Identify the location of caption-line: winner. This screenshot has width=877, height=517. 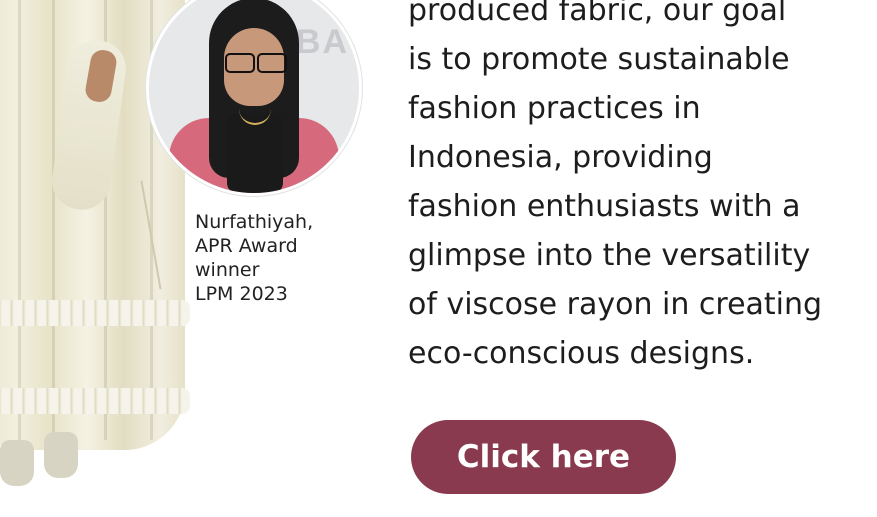
(227, 270).